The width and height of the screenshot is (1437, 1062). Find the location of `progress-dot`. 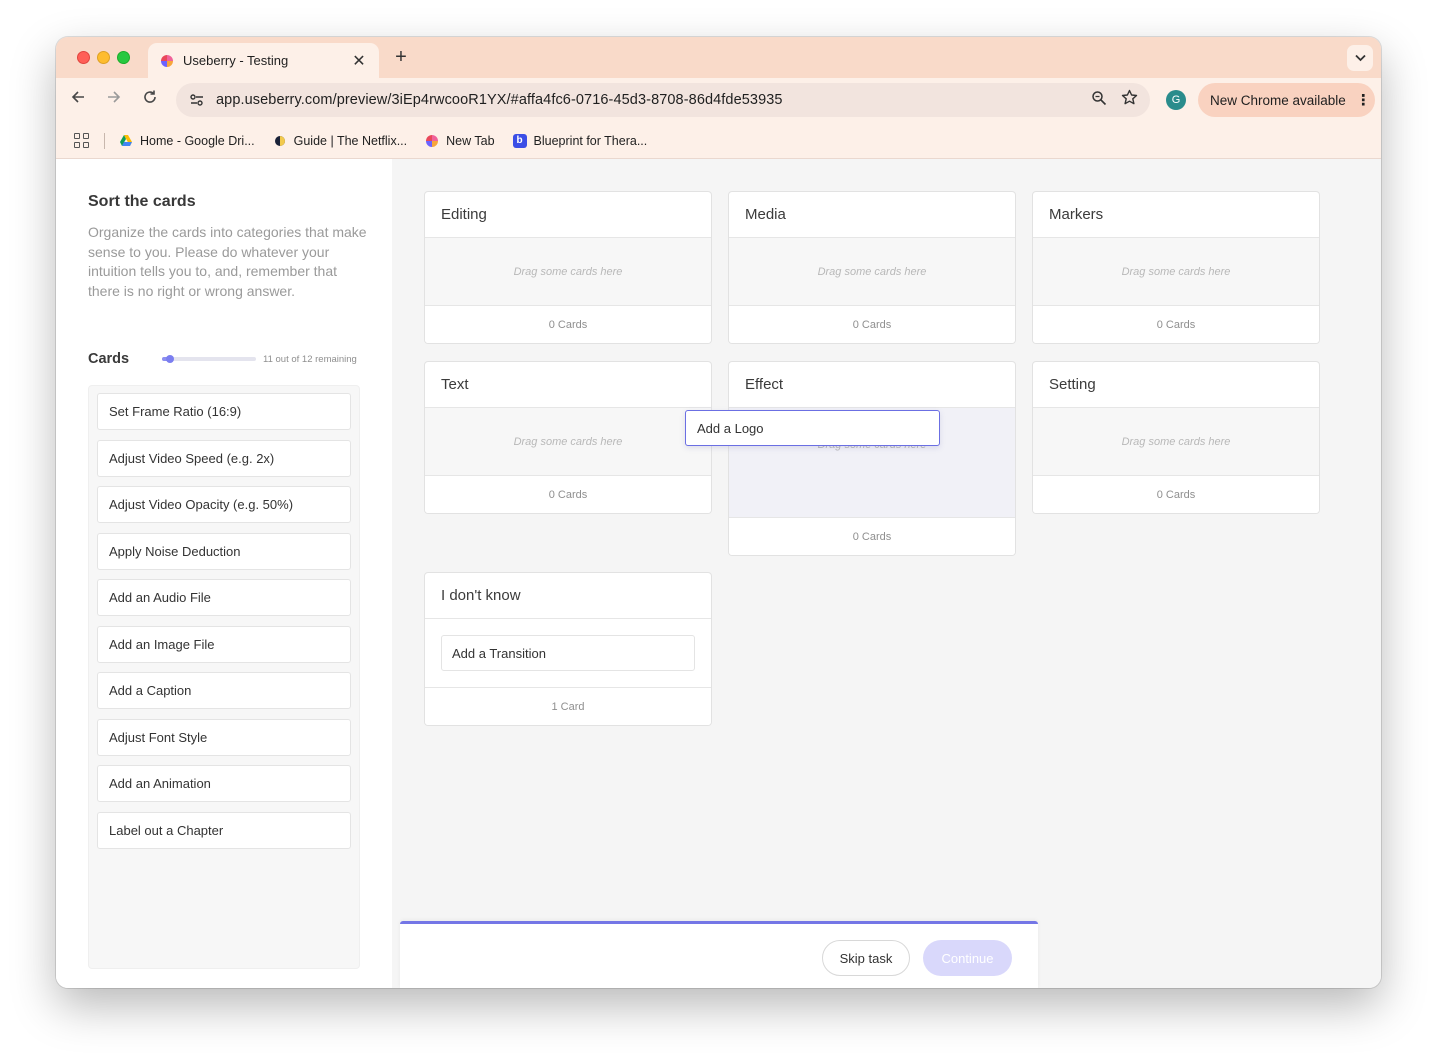

progress-dot is located at coordinates (169, 359).